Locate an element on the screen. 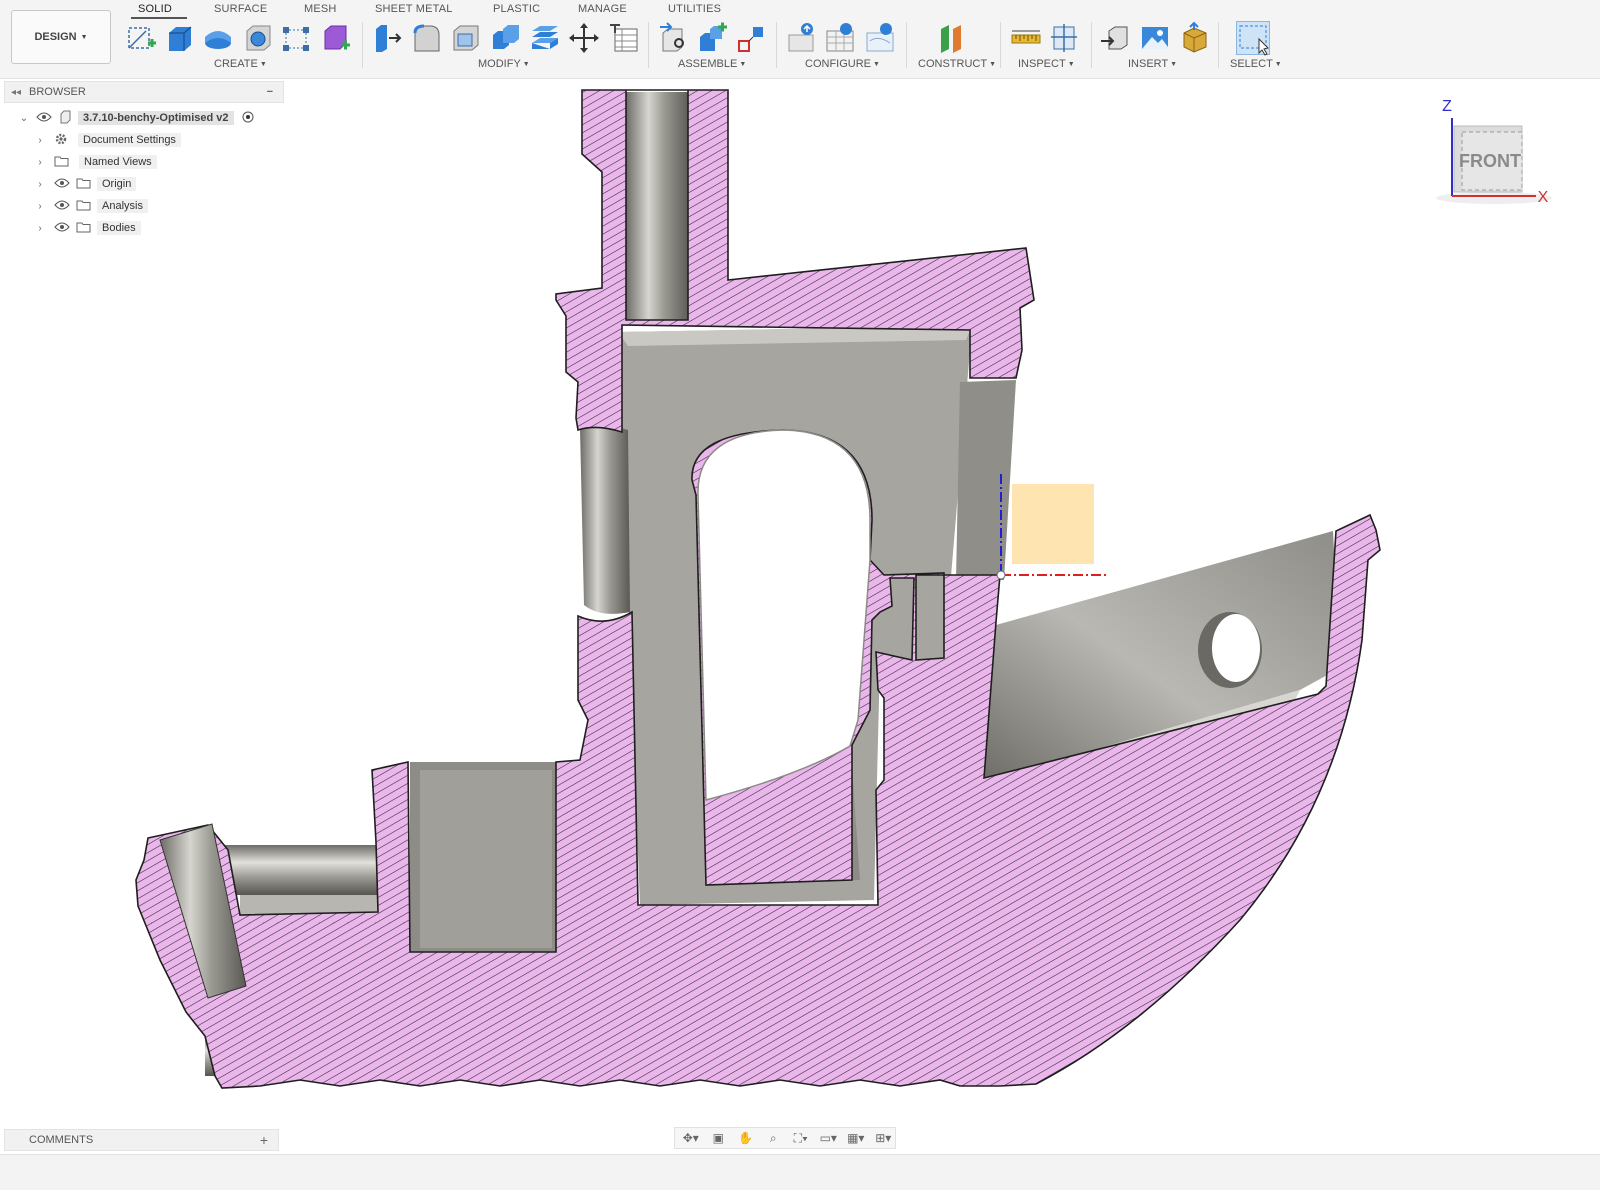  tab-surface: SURFACE is located at coordinates (240, 9).